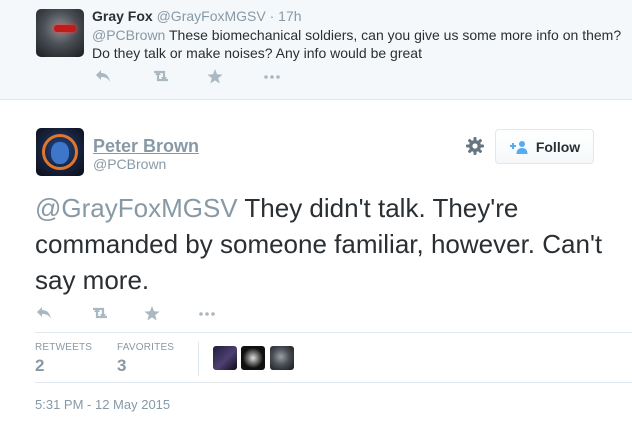  Describe the element at coordinates (145, 347) in the screenshot. I see `favorites-label: FAVORITES` at that location.